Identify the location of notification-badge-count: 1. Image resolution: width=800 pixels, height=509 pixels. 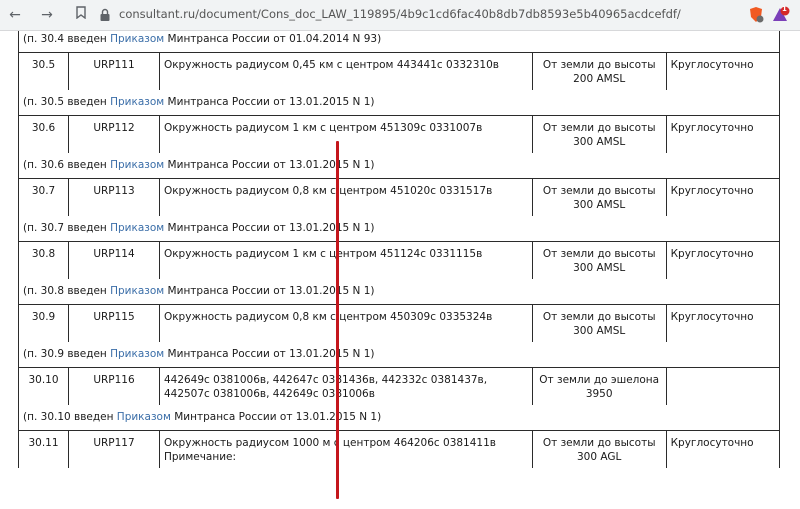
(784, 9).